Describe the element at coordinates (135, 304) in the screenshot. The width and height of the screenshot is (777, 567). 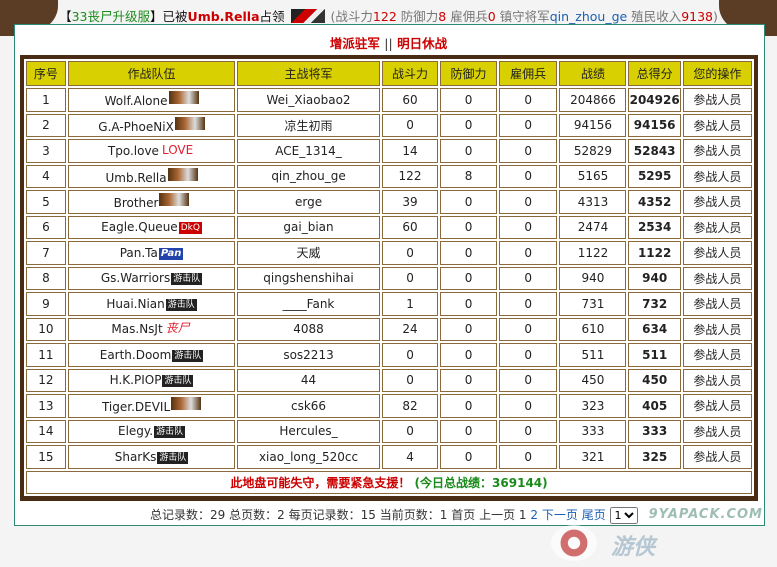
I see `team-name: Huai.Nian` at that location.